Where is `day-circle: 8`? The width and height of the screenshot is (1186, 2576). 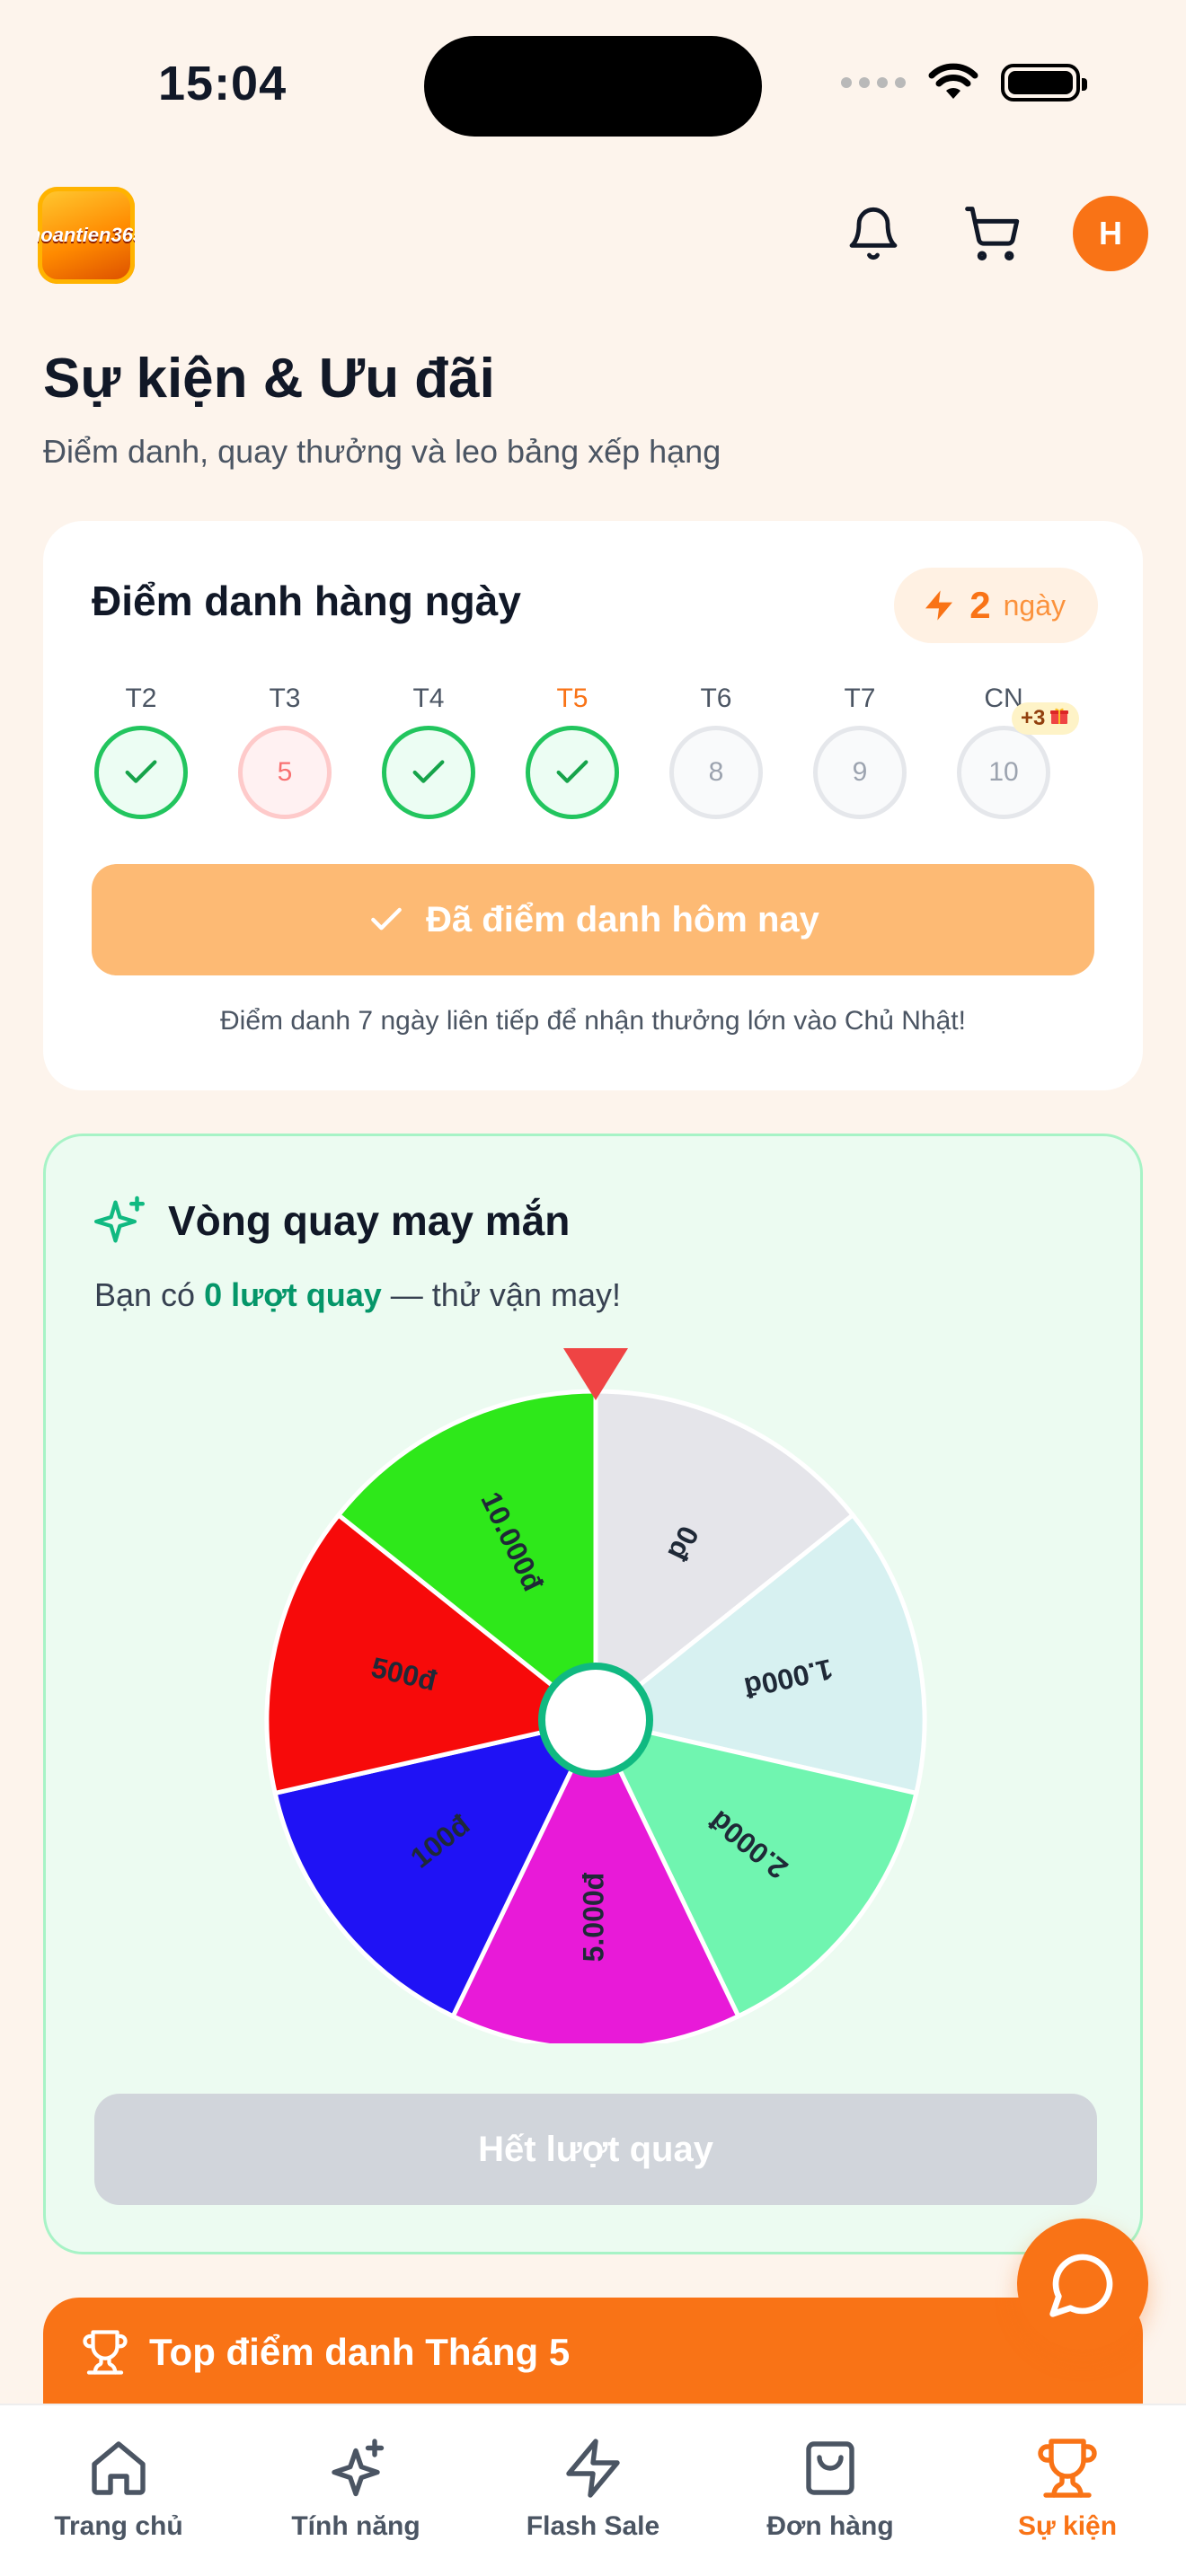 day-circle: 8 is located at coordinates (716, 772).